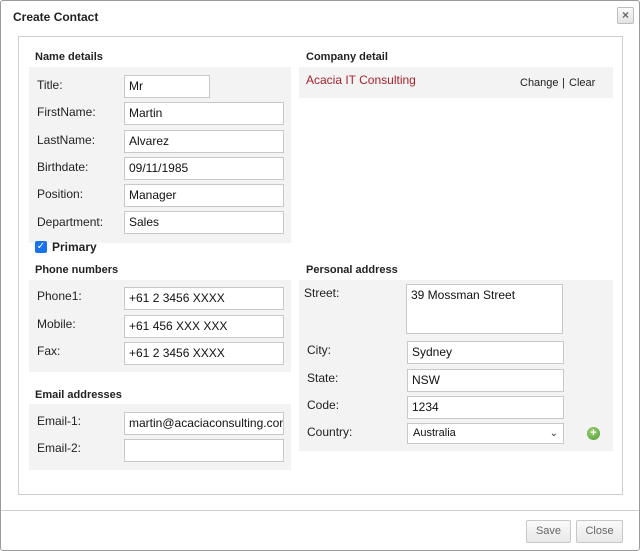 The height and width of the screenshot is (551, 640). Describe the element at coordinates (320, 510) in the screenshot. I see `footer-divider` at that location.